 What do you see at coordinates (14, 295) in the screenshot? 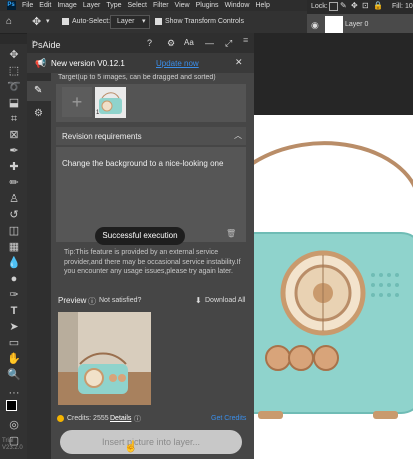
I see `pen-tool-icon: ✑` at bounding box center [14, 295].